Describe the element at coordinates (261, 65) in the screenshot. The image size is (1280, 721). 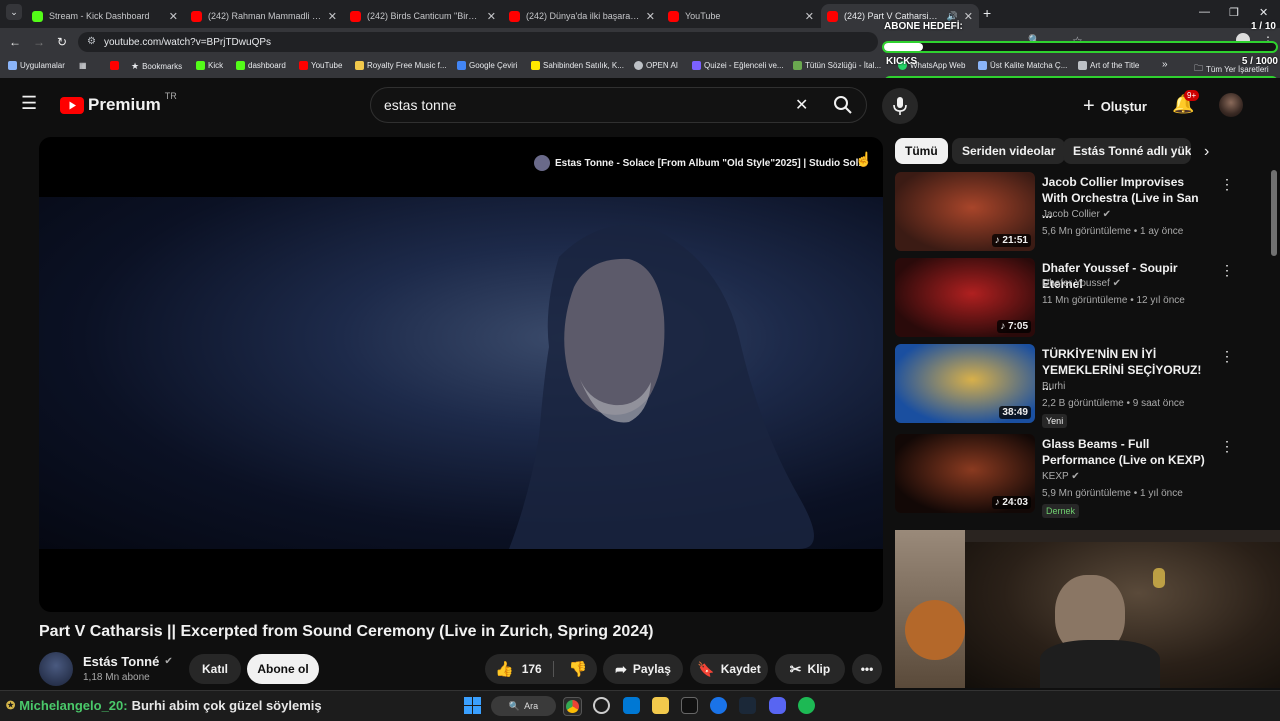
I see `bookmark-dashboard: dashboard` at that location.